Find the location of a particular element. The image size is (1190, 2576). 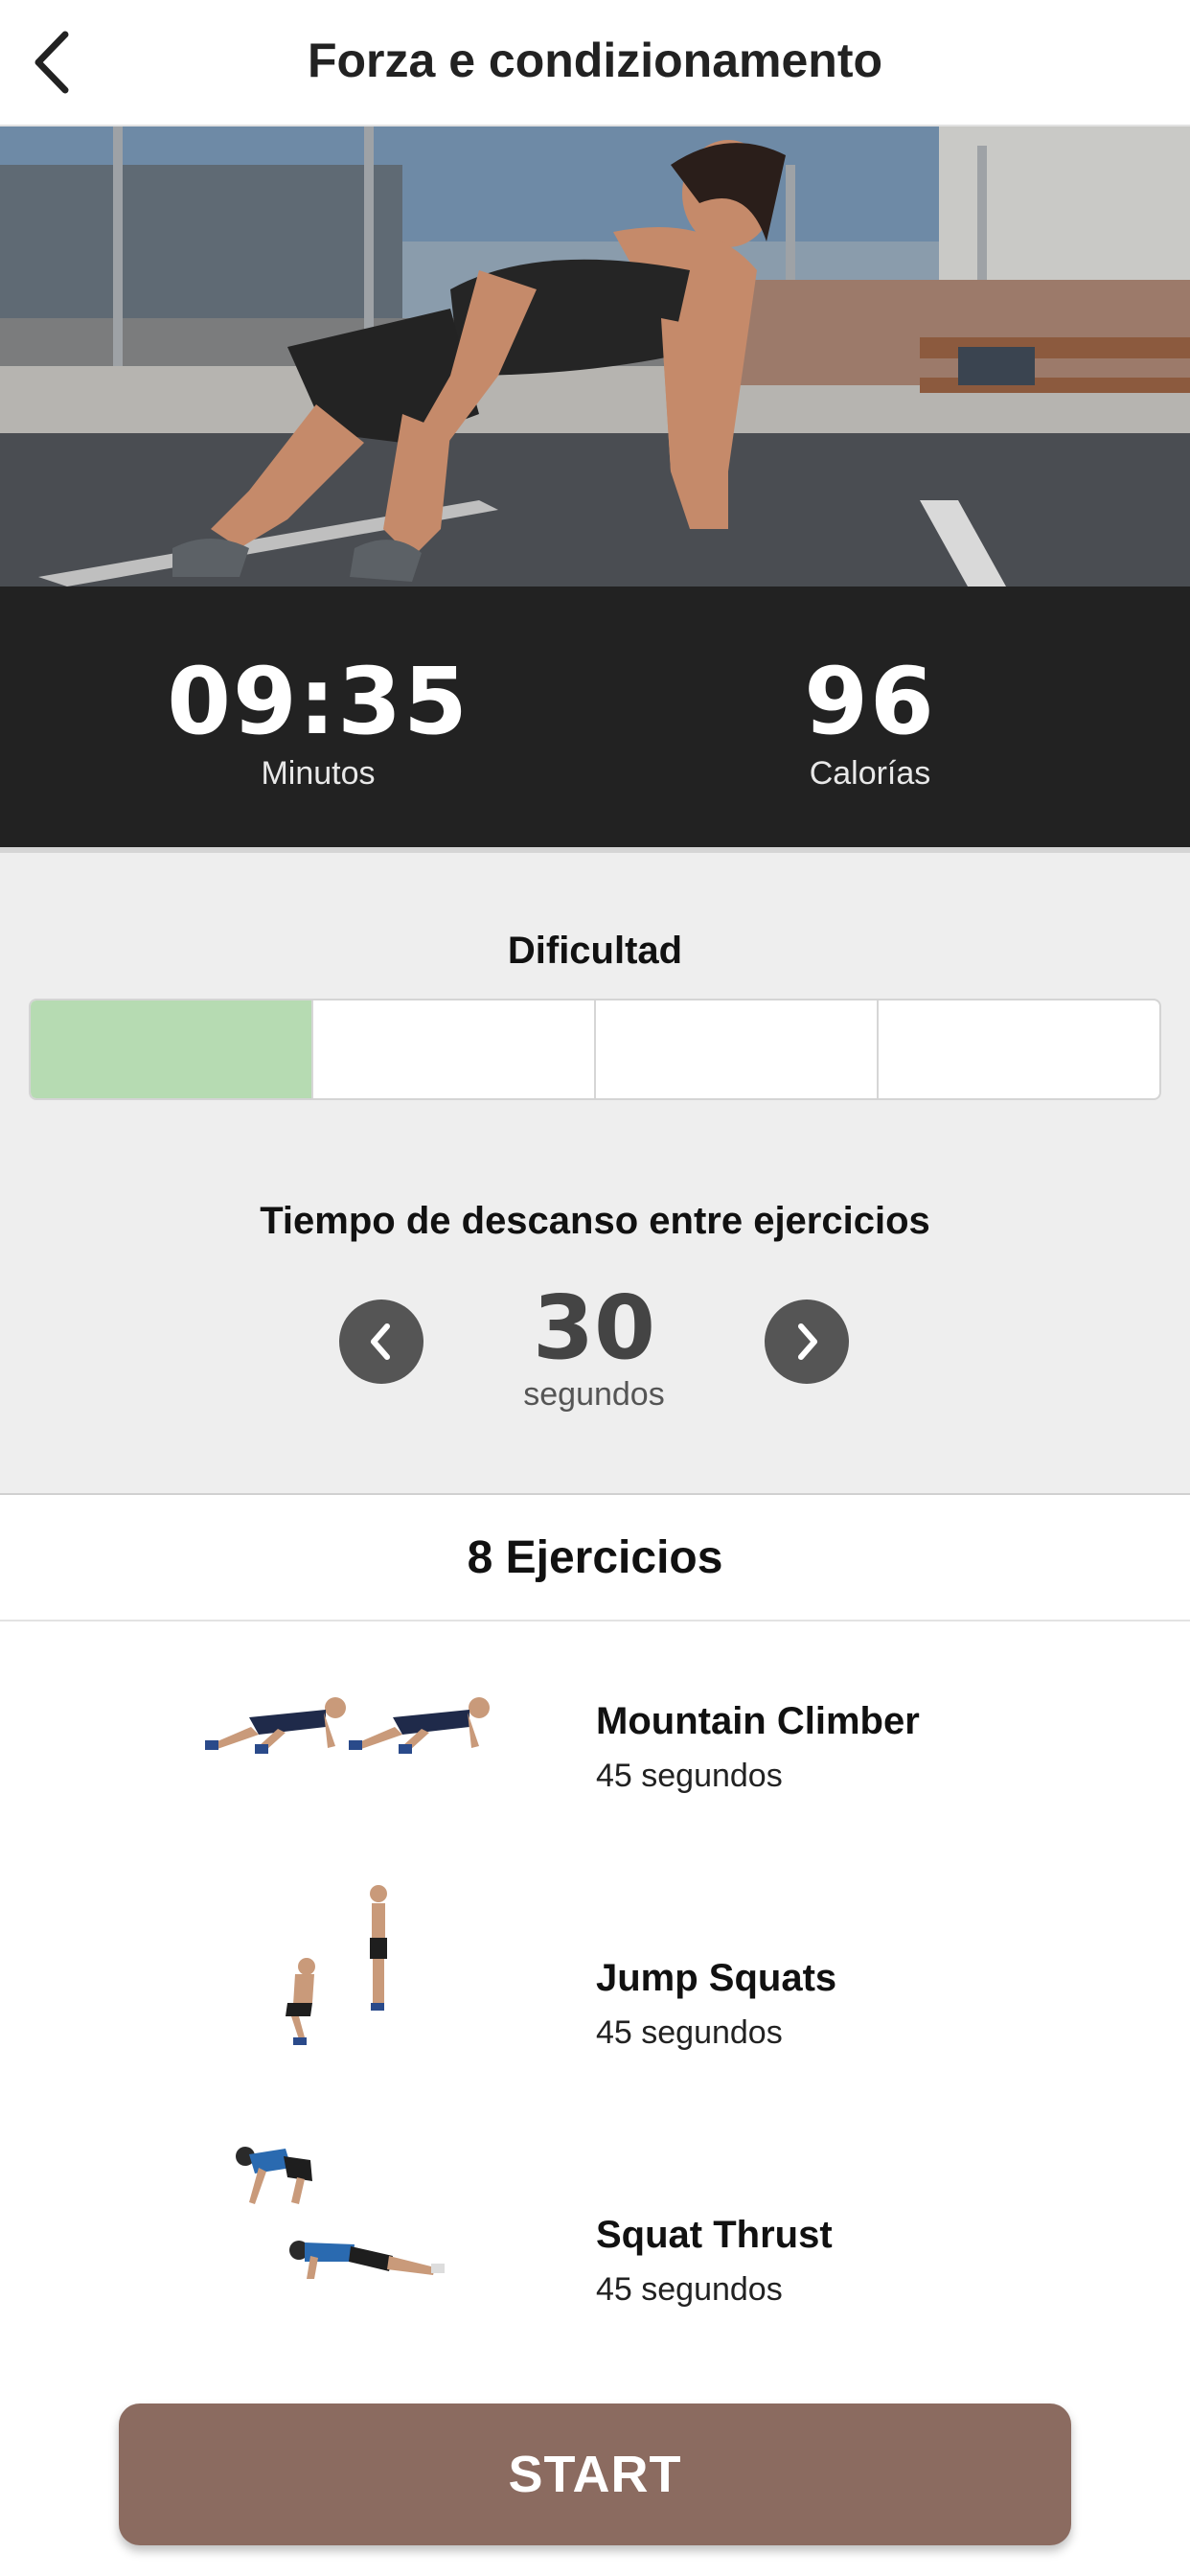

minutes-value: 09:35 is located at coordinates (318, 701).